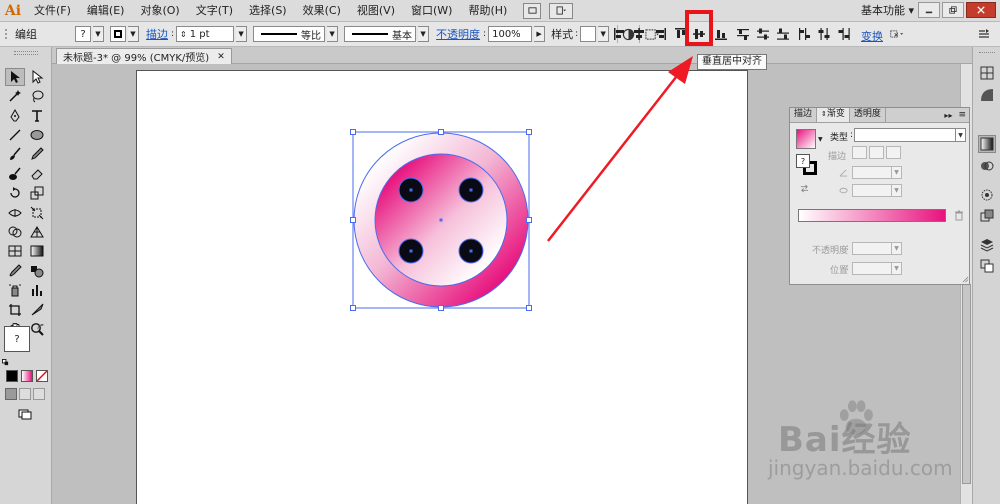 This screenshot has height=504, width=1000. Describe the element at coordinates (15, 154) in the screenshot. I see `paintbrush-tool` at that location.